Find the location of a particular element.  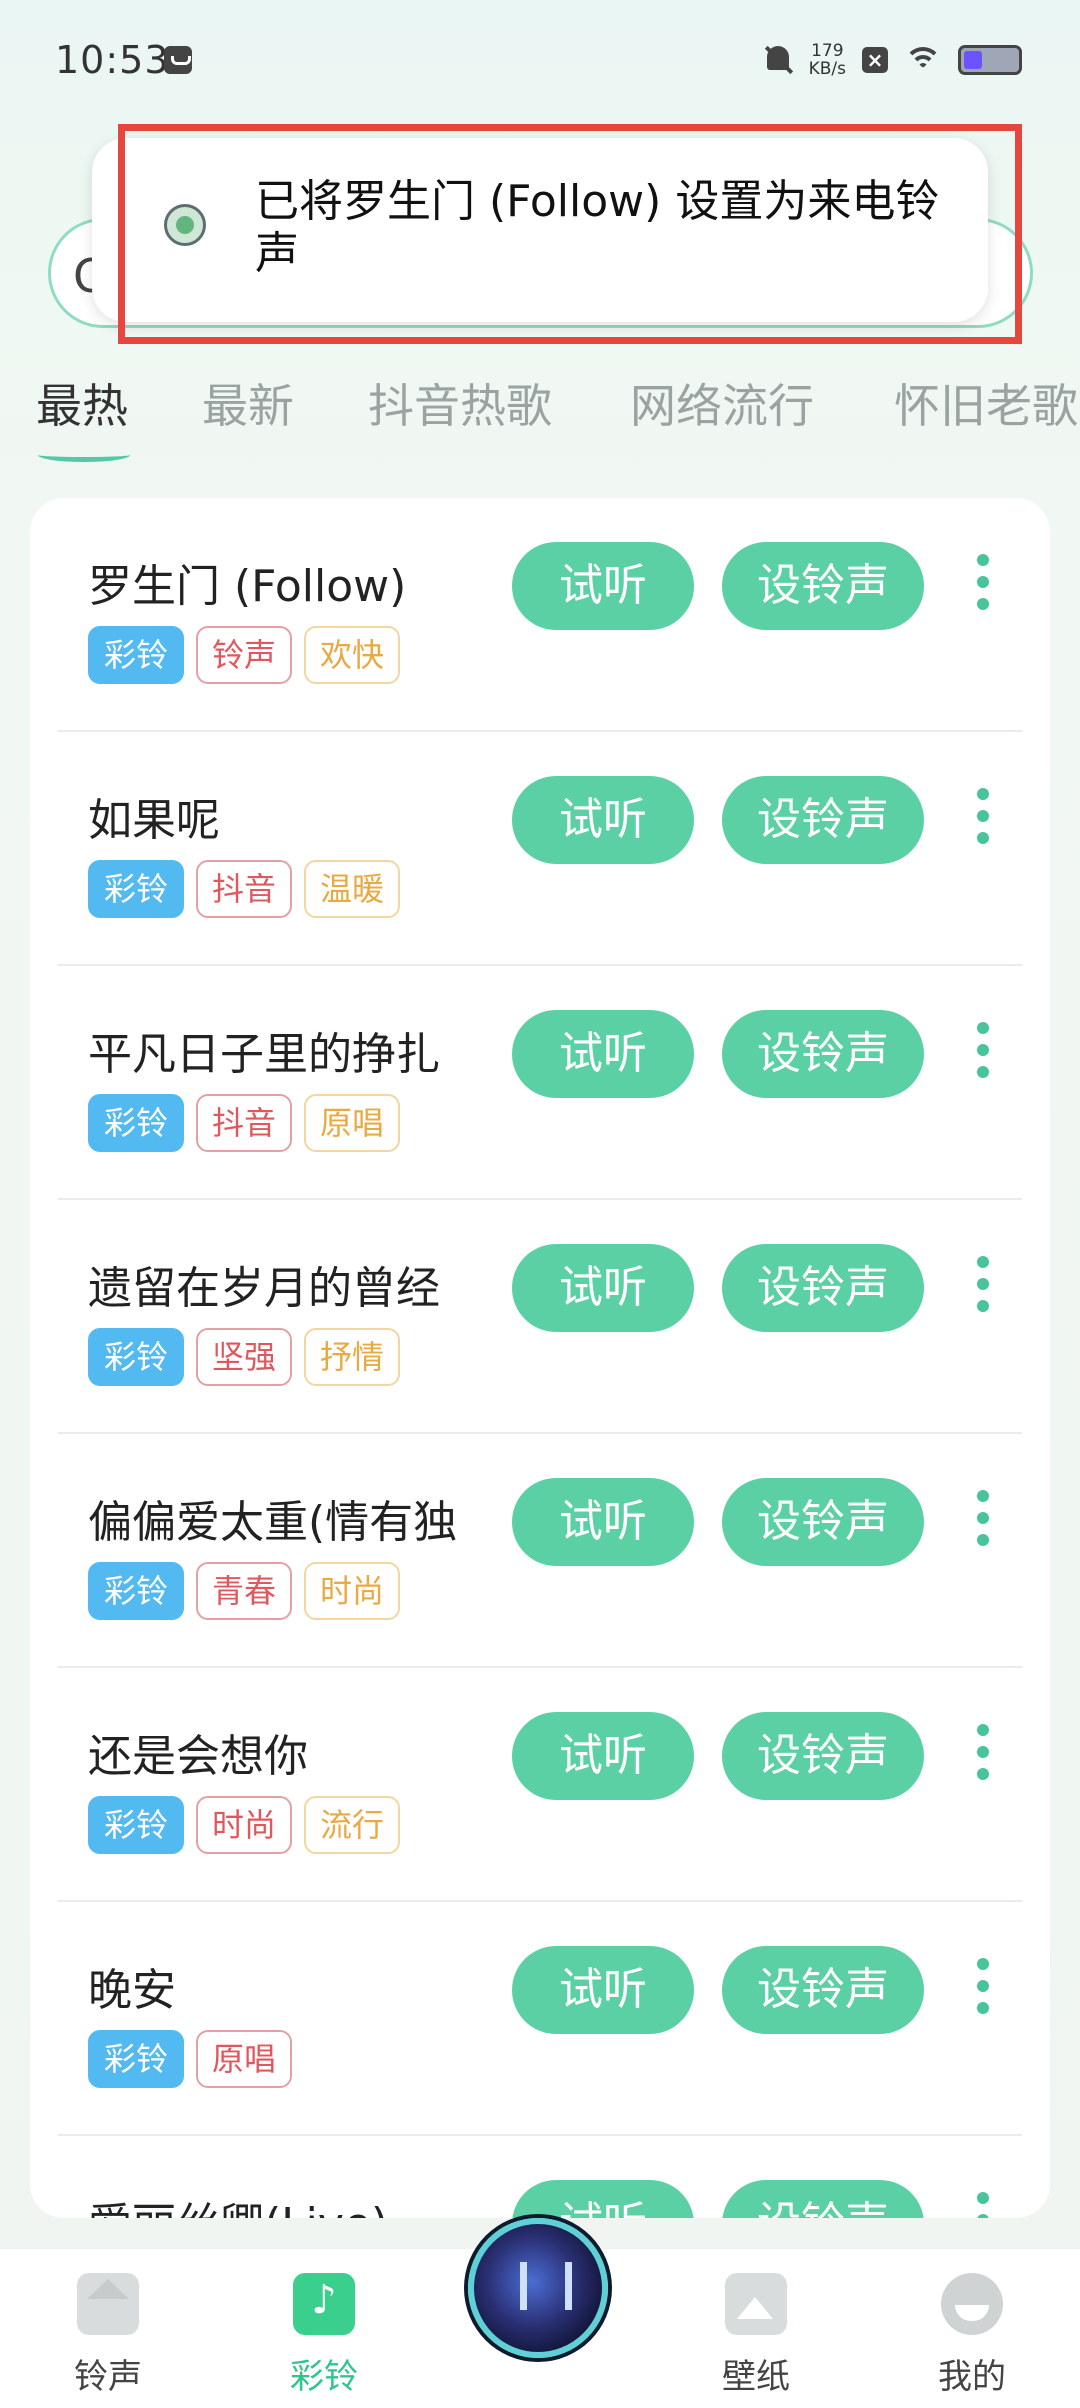

status-icons: 179 KB/s × is located at coordinates (892, 60).